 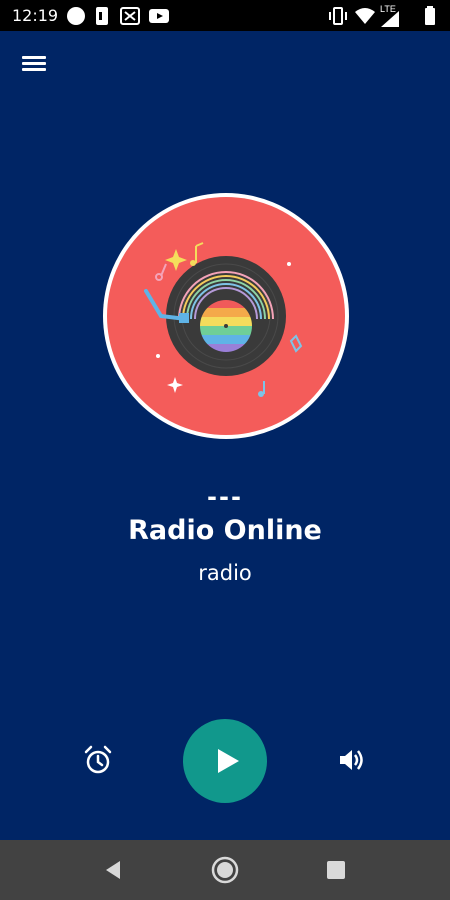 I want to click on volume-icon, so click(x=351, y=760).